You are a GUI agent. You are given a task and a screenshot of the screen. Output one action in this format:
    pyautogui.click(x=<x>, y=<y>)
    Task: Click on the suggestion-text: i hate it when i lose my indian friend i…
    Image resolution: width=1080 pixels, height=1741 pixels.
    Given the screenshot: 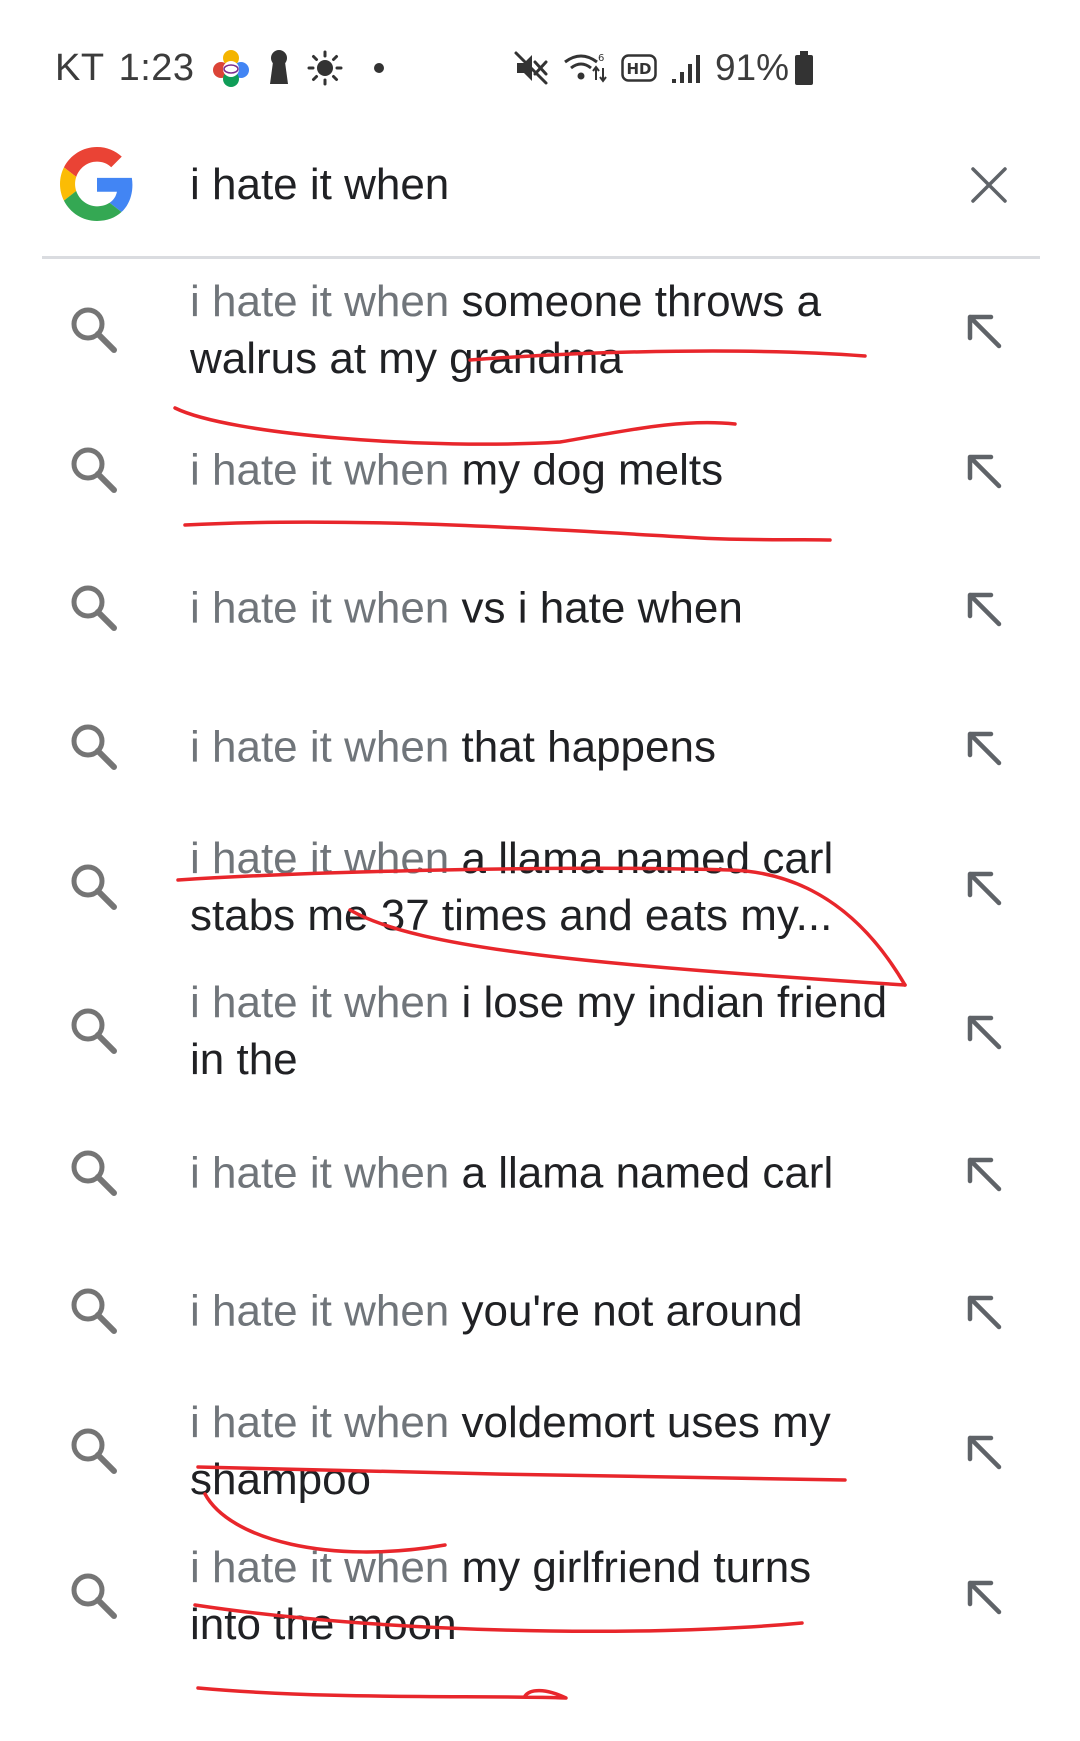 What is the action you would take?
    pyautogui.click(x=540, y=1031)
    